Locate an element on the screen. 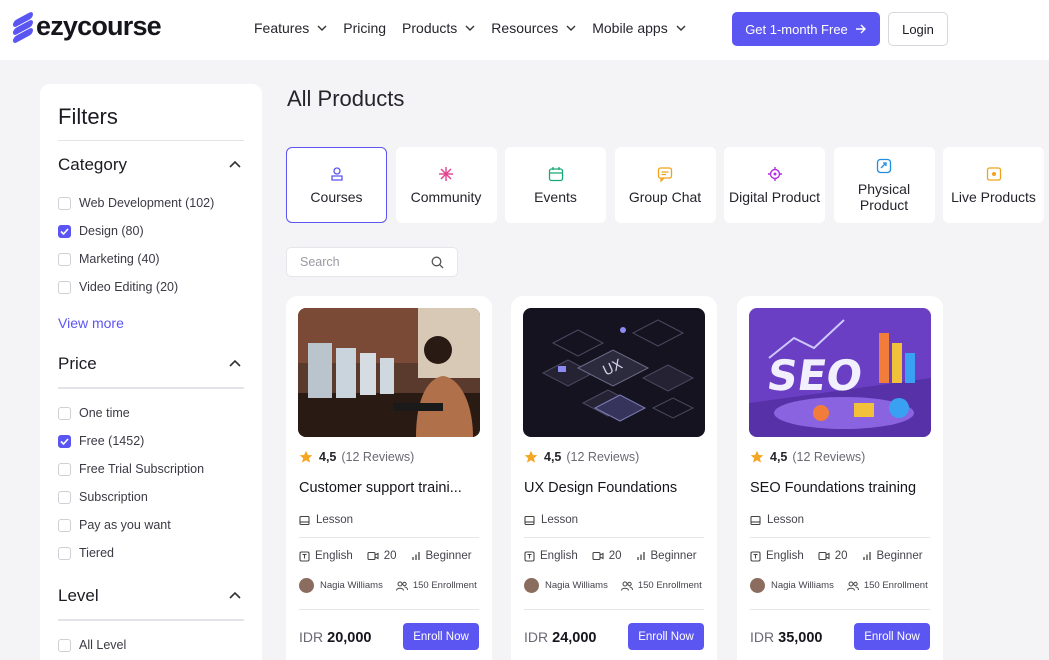  option-label: Free (1452) is located at coordinates (112, 441).